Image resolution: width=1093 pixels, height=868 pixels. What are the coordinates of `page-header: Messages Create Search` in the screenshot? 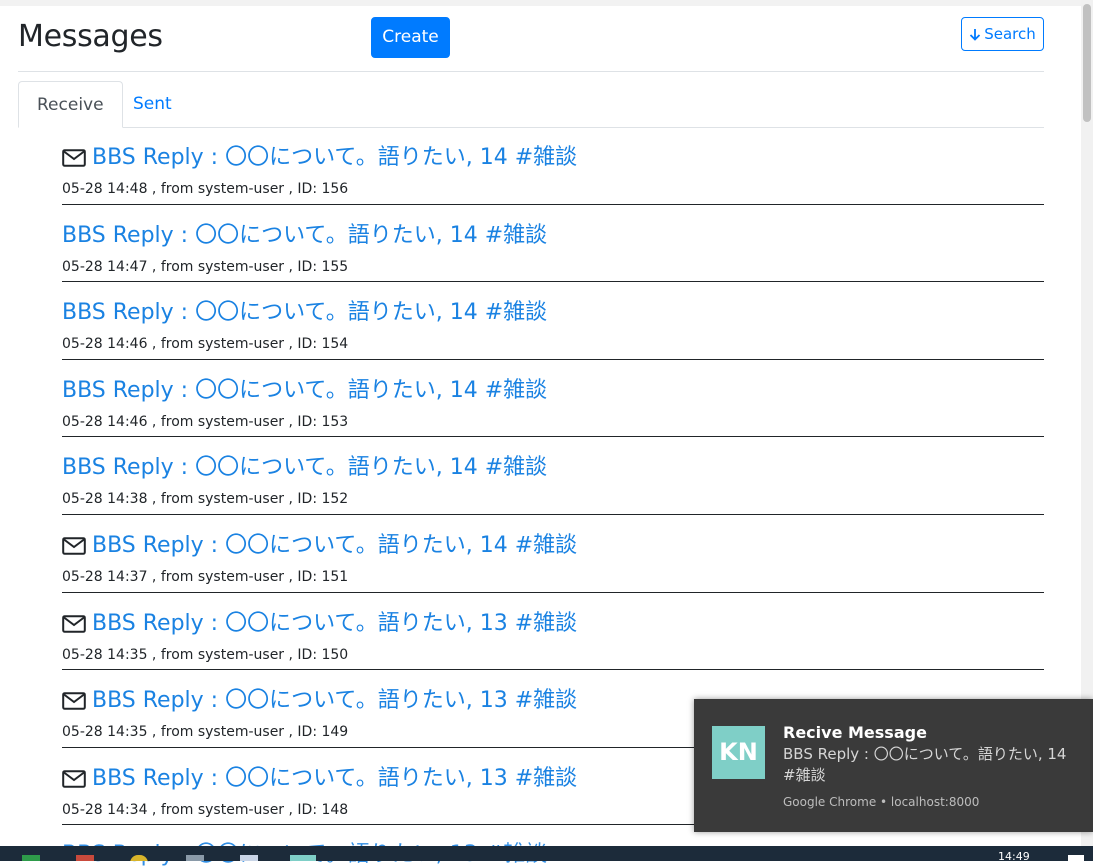 It's located at (531, 39).